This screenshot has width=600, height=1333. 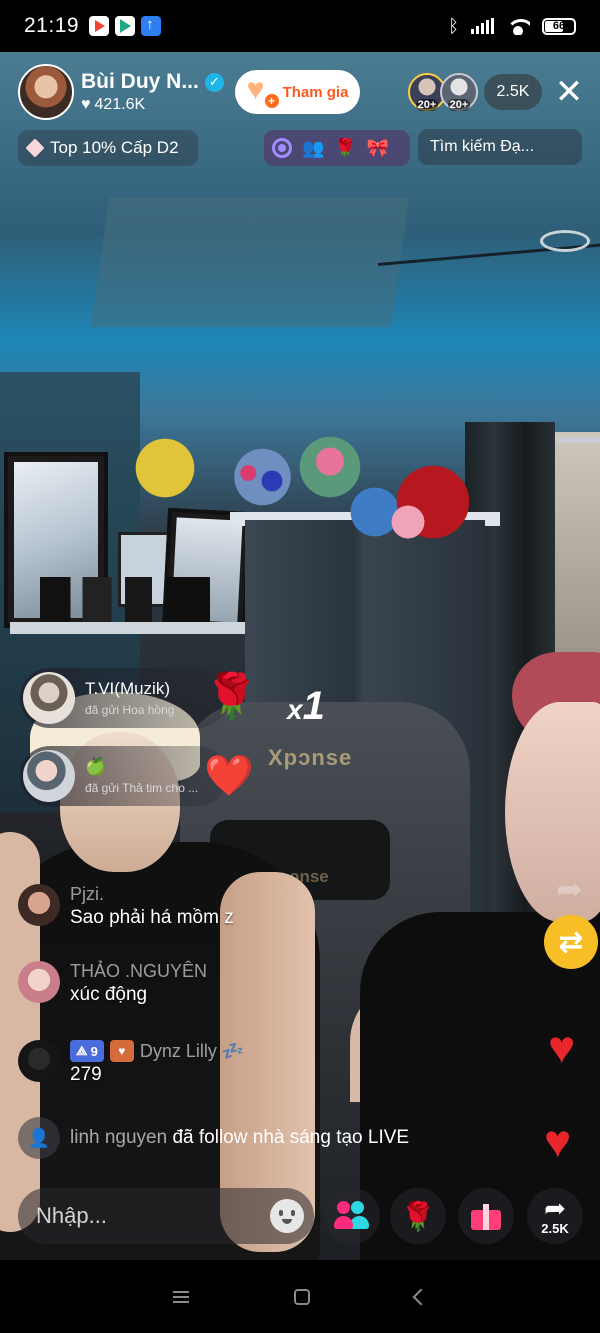 I want to click on host-likes: ♥ 421.6K, so click(x=152, y=105).